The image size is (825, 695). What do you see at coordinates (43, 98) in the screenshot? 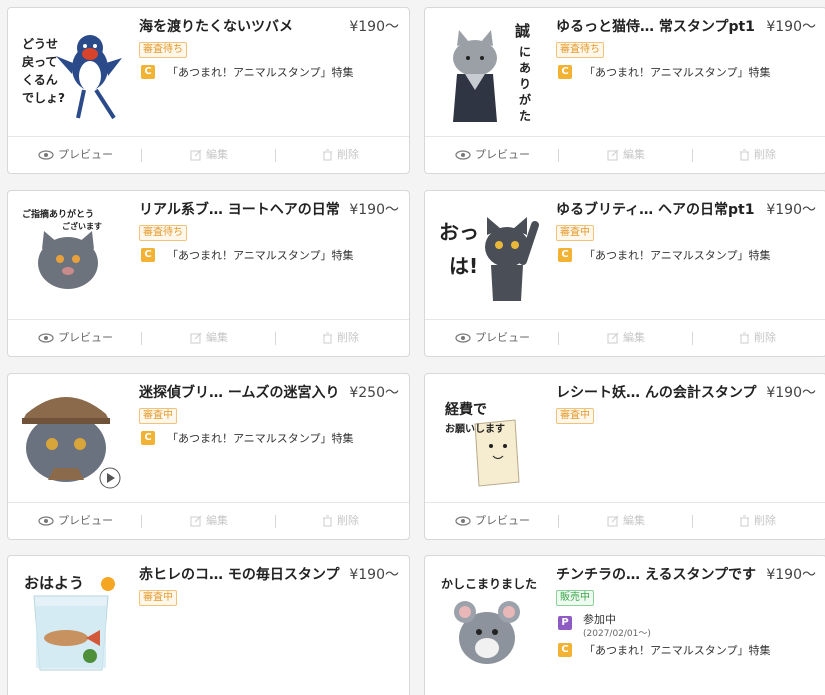
I see `svg-text: でしょ?` at bounding box center [43, 98].